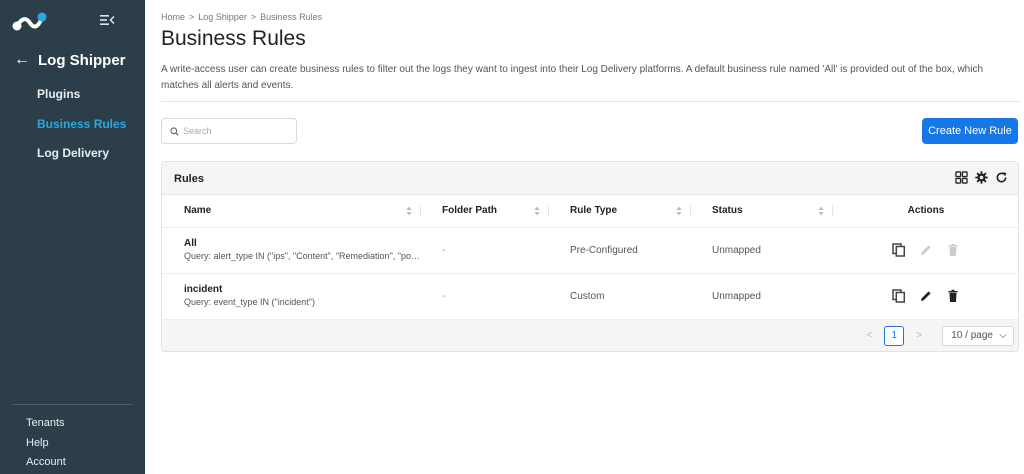  What do you see at coordinates (291, 211) in the screenshot?
I see `column-header-name: Name` at bounding box center [291, 211].